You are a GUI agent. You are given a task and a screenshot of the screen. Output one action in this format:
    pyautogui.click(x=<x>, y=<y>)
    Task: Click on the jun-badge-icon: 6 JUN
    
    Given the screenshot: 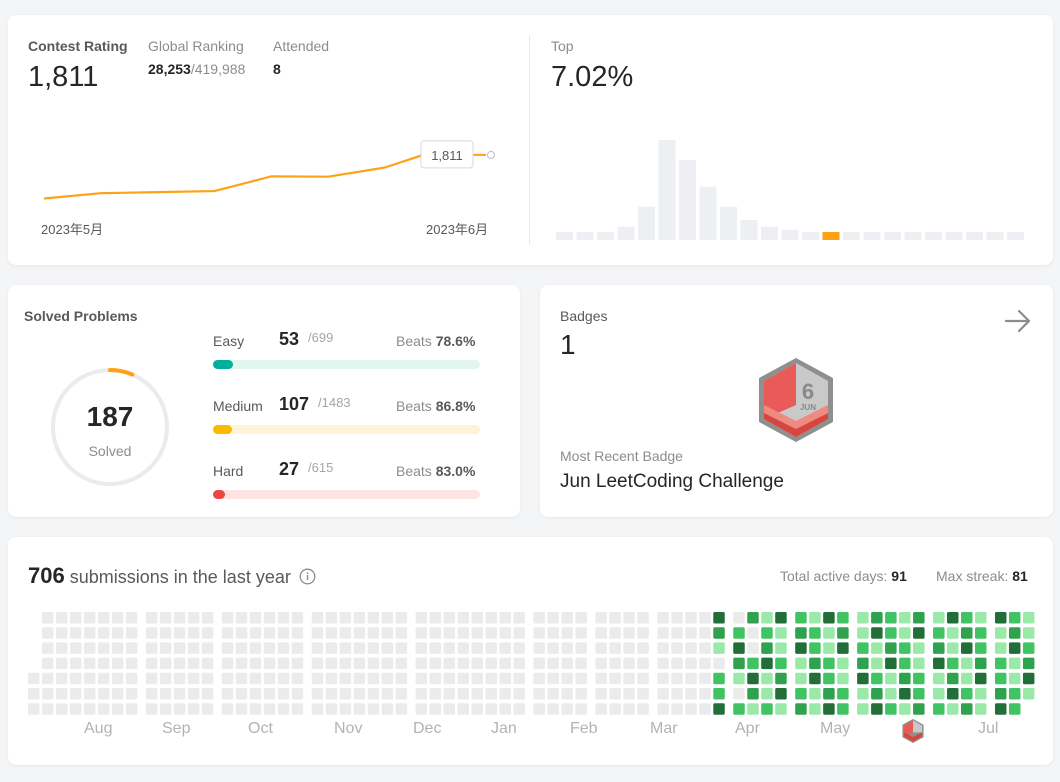 What is the action you would take?
    pyautogui.click(x=796, y=400)
    